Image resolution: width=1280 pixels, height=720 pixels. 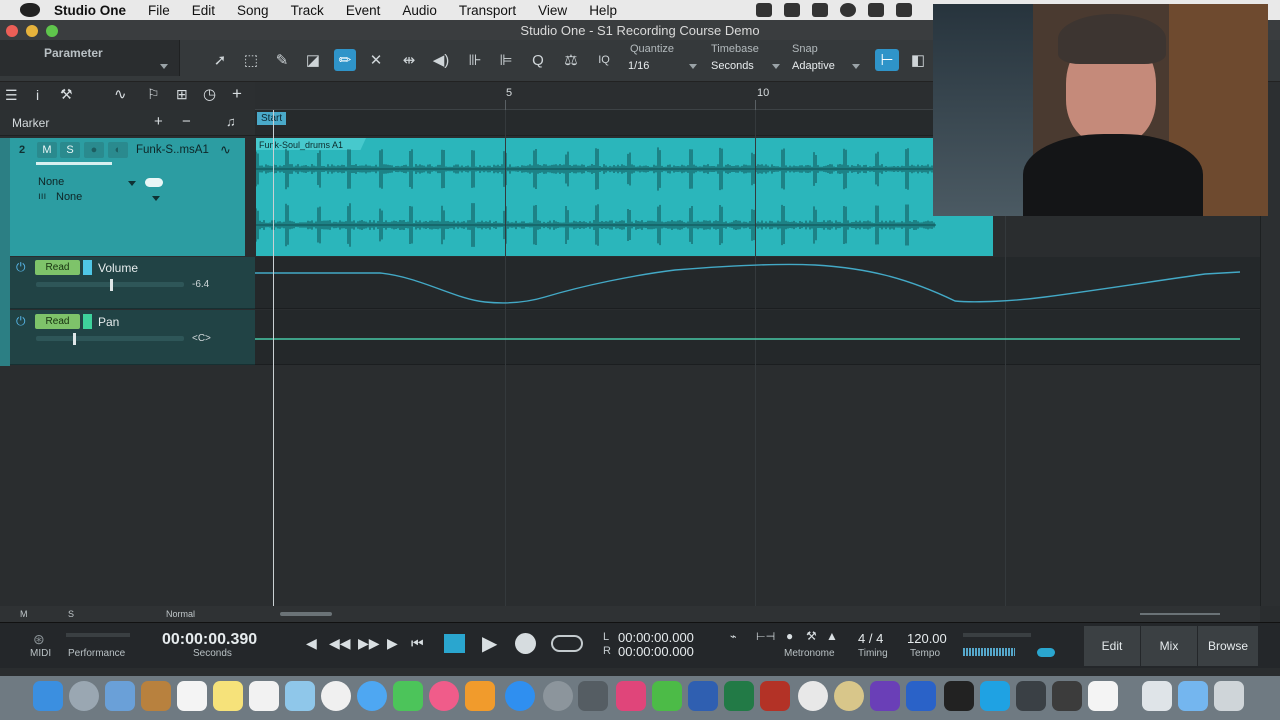 What do you see at coordinates (306, 614) in the screenshot?
I see `horizontal-scroll-thumb` at bounding box center [306, 614].